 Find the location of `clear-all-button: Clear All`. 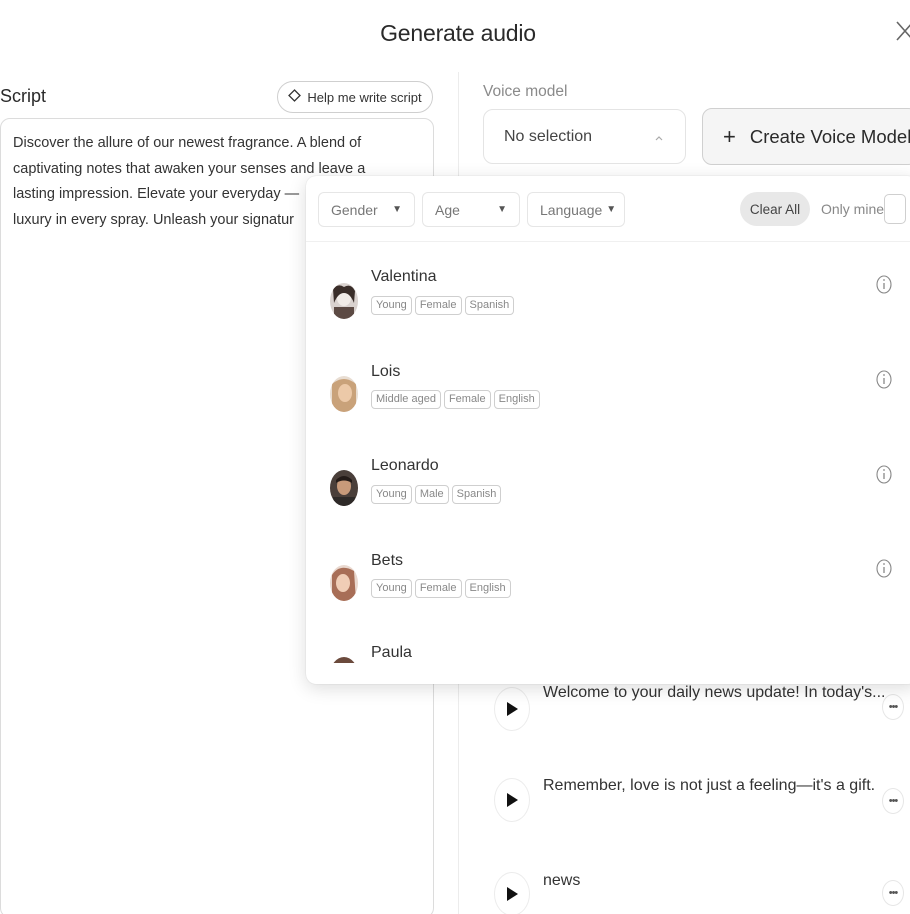

clear-all-button: Clear All is located at coordinates (775, 209).